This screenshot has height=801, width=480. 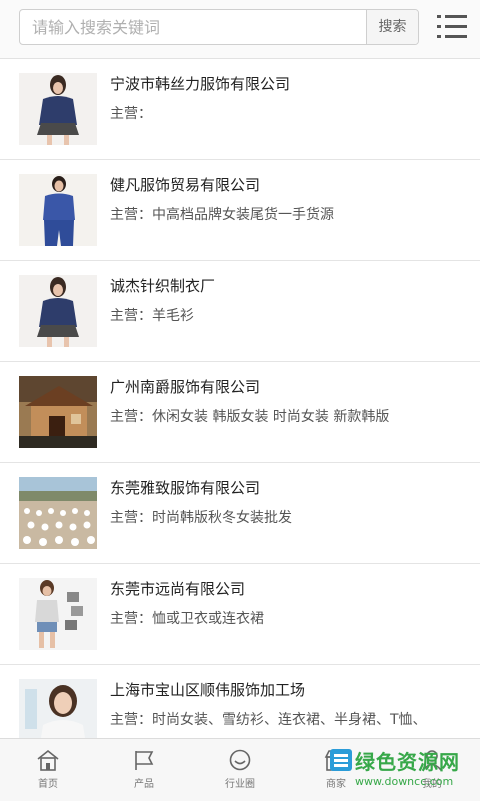 What do you see at coordinates (240, 109) in the screenshot?
I see `list-item: 宁波市韩丝力服饰有限公司 主营：` at bounding box center [240, 109].